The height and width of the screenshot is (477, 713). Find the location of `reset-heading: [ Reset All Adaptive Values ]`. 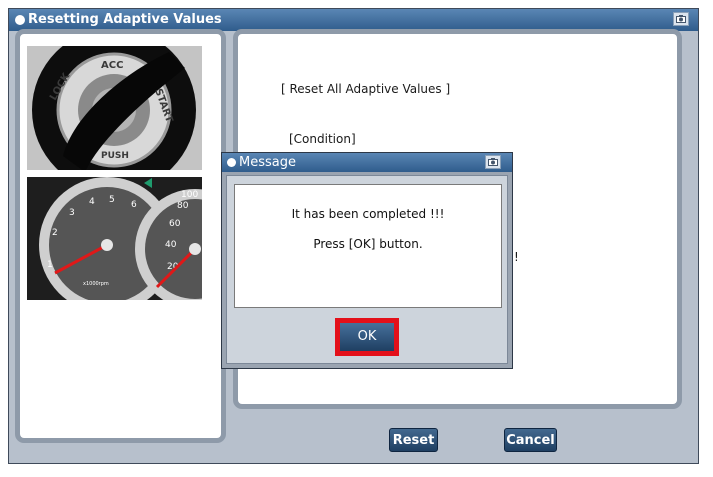

reset-heading: [ Reset All Adaptive Values ] is located at coordinates (366, 89).